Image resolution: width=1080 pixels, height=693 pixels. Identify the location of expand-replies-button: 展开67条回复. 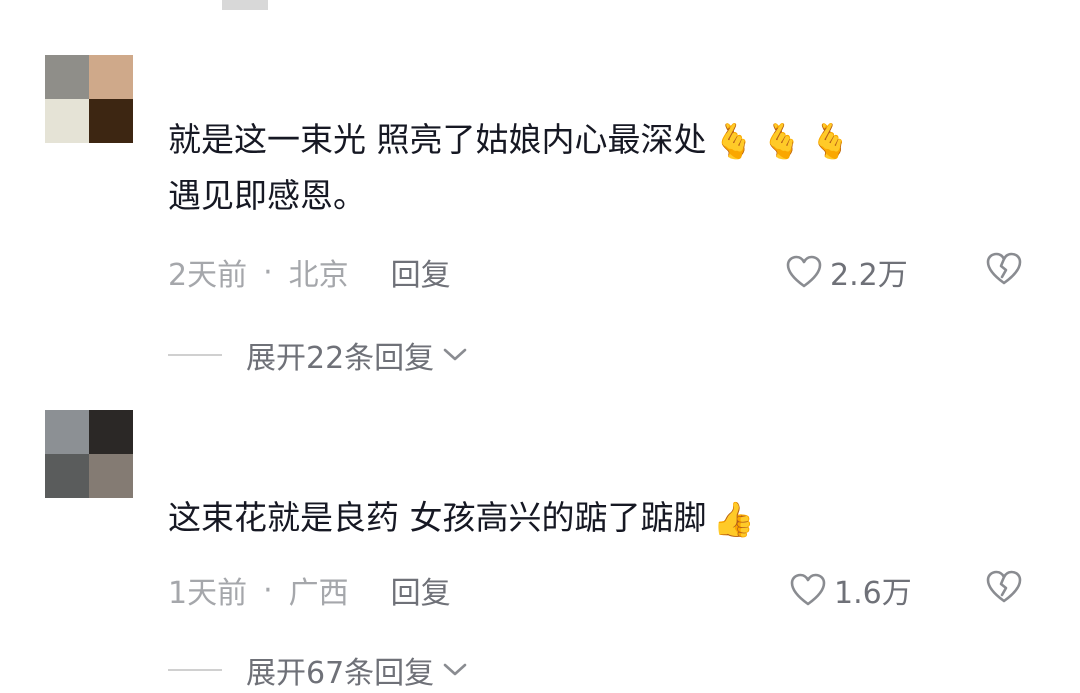
(318, 670).